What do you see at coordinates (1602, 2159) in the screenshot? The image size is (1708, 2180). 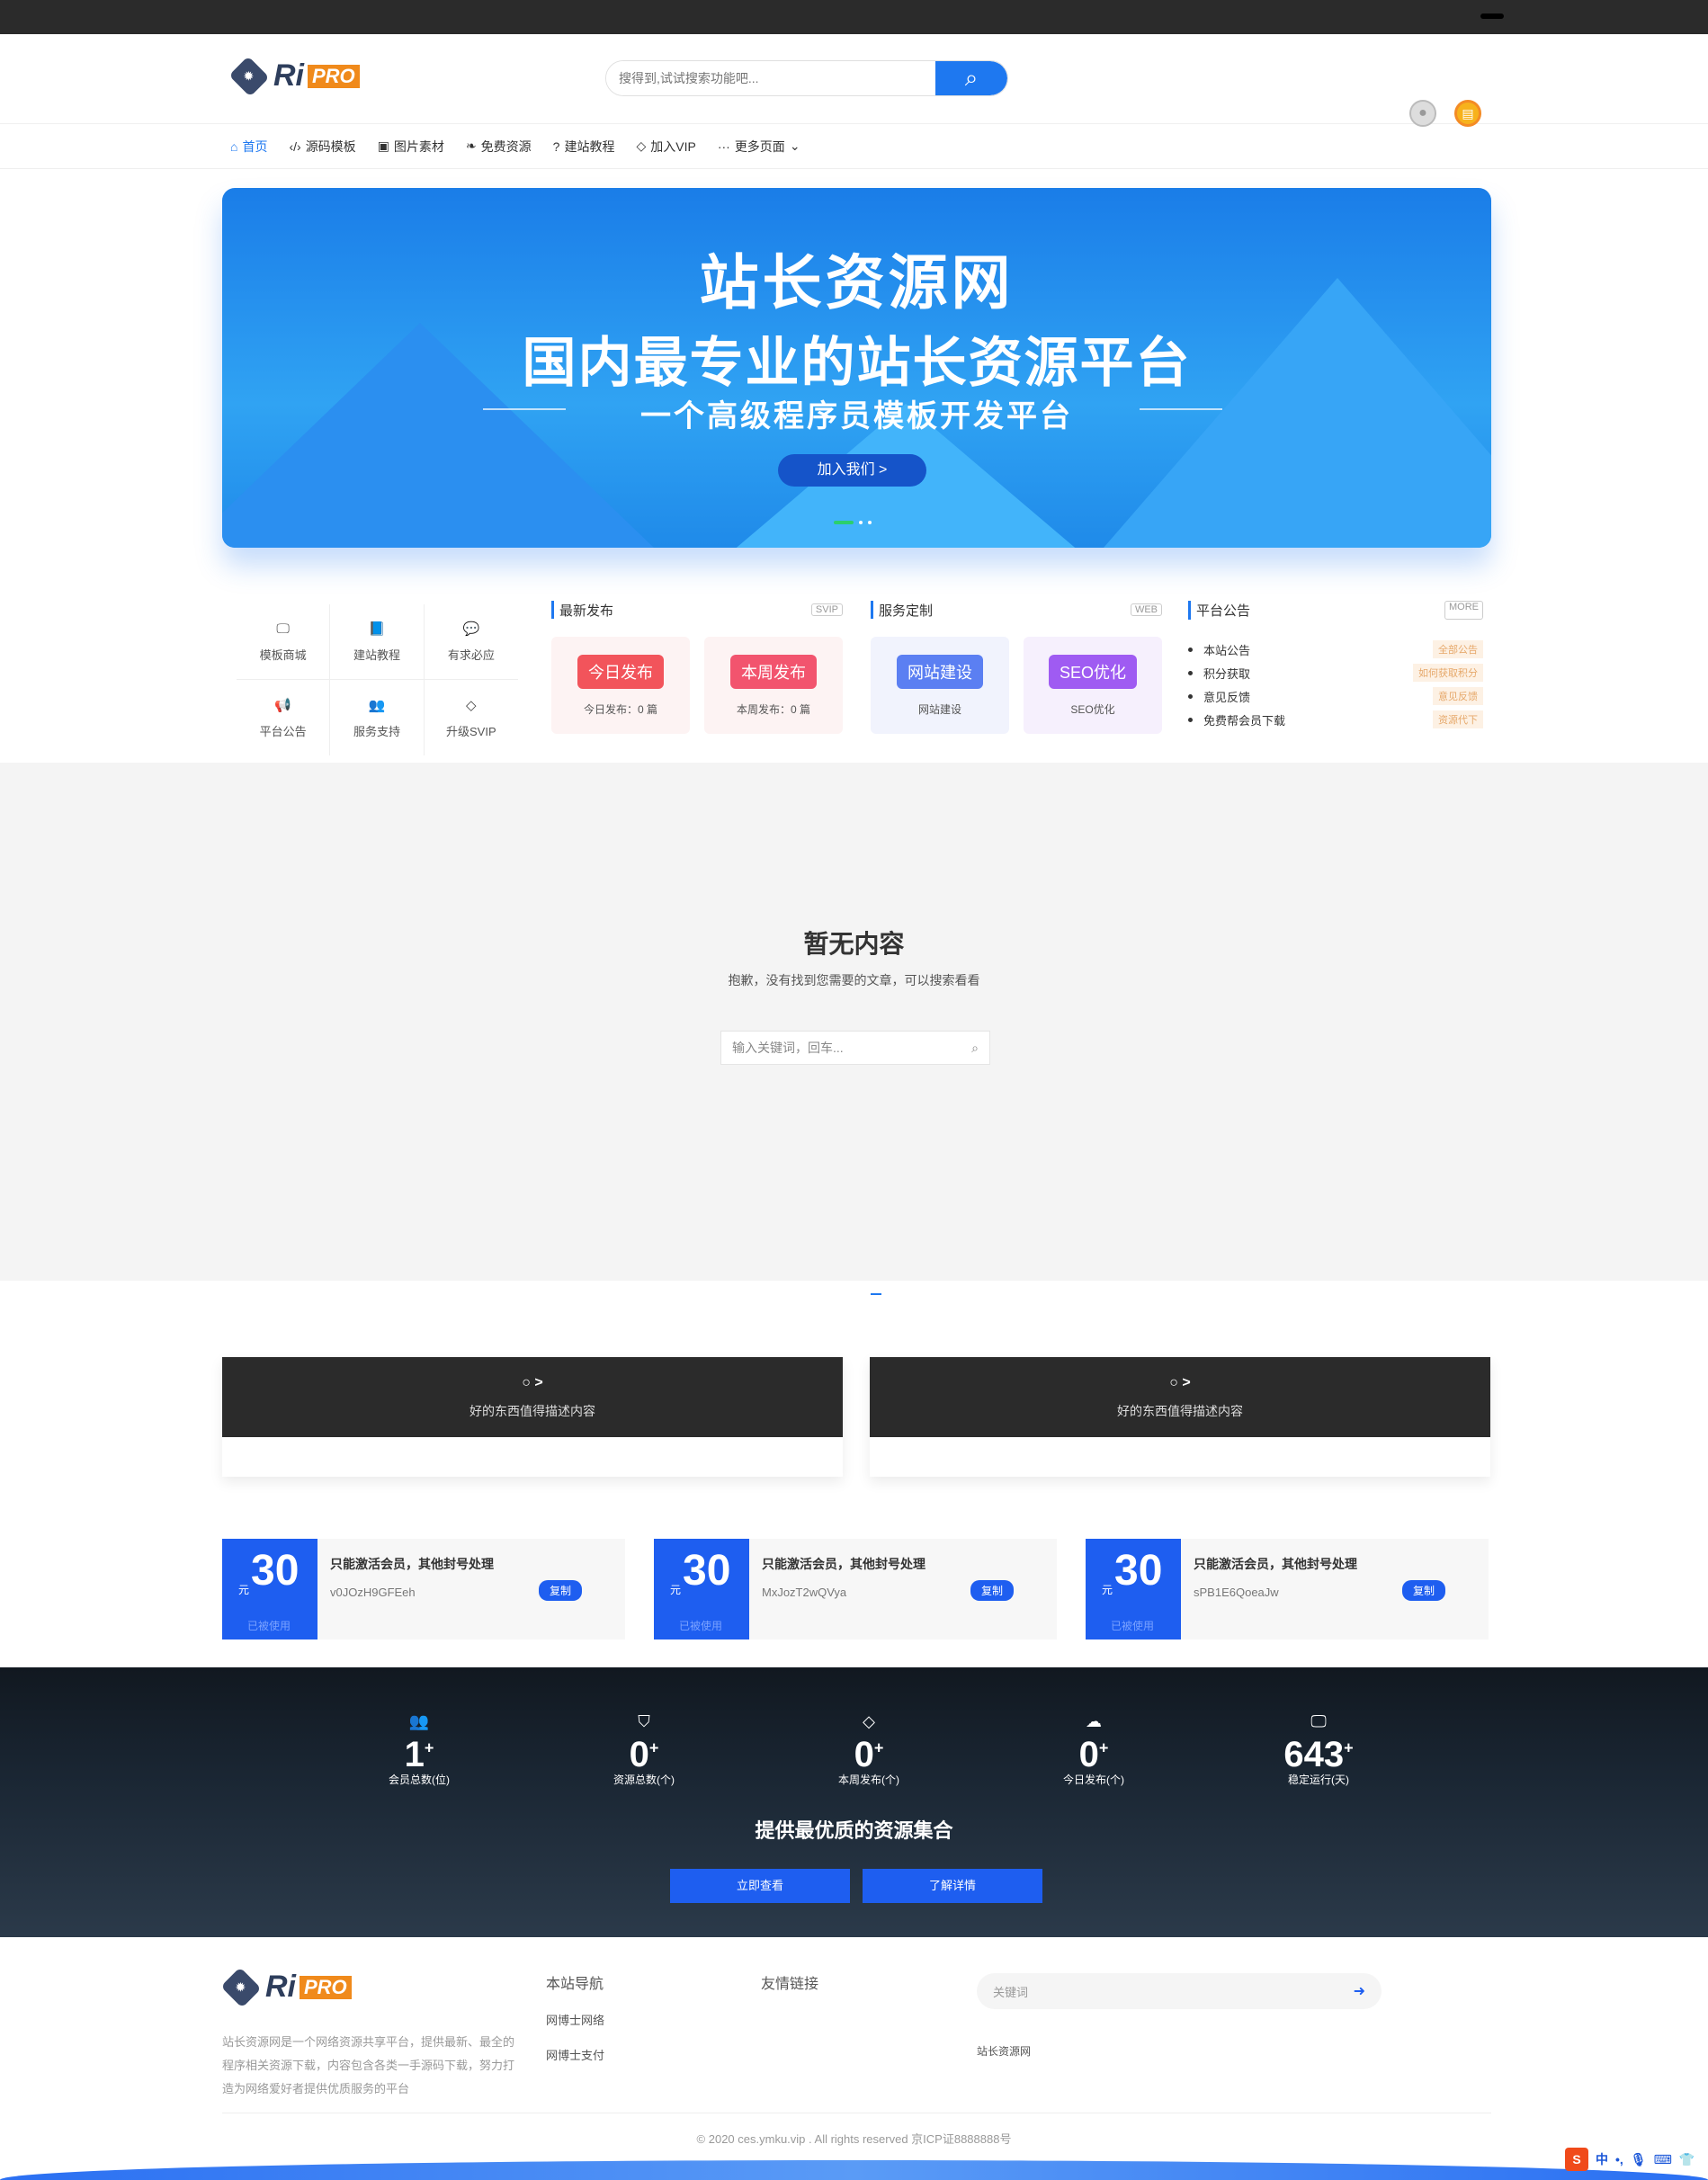 I see `ime-lang: 中` at bounding box center [1602, 2159].